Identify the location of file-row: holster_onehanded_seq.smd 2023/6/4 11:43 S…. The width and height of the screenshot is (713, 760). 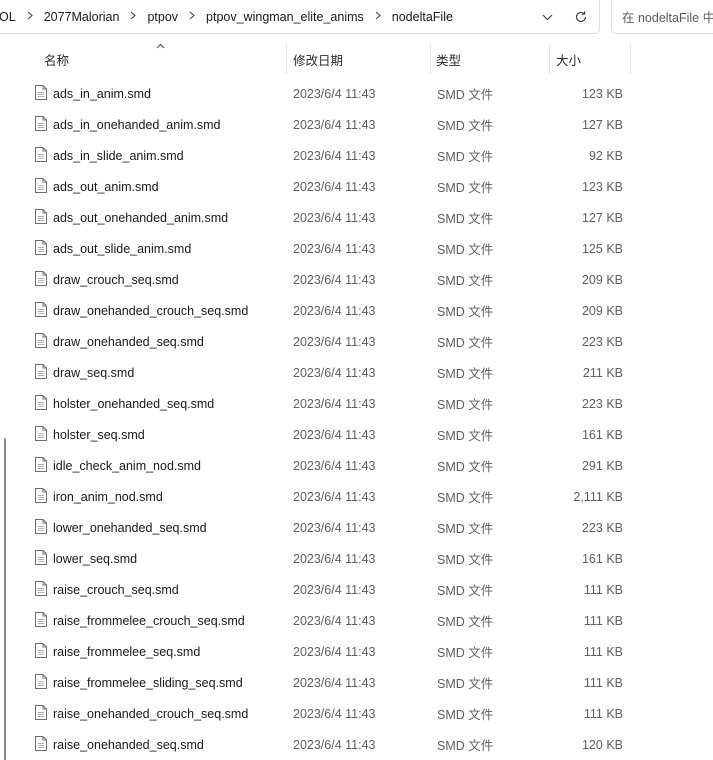
(356, 403).